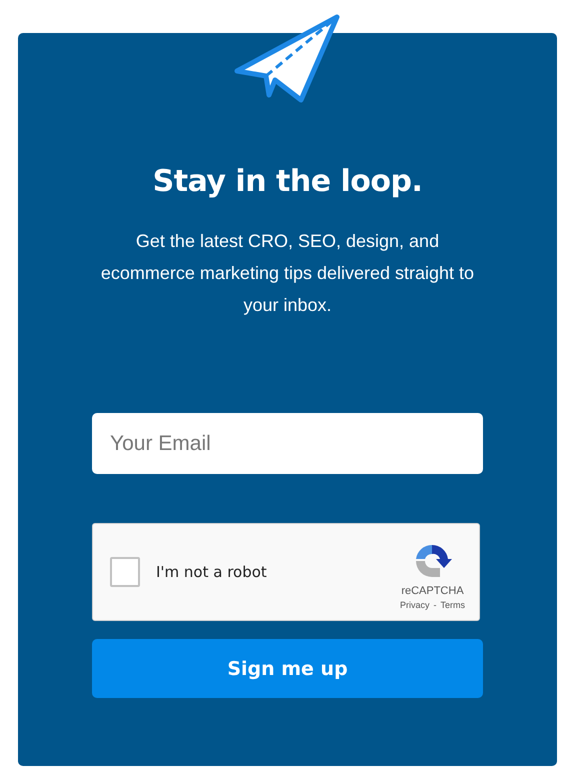  Describe the element at coordinates (212, 572) in the screenshot. I see `checkbox-label: I'm not a robot` at that location.